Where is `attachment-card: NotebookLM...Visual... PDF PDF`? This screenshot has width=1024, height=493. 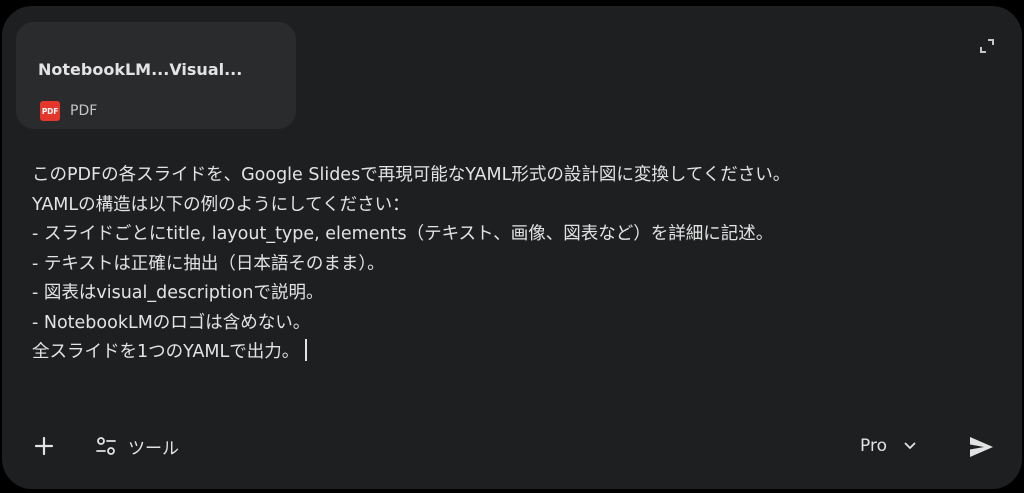
attachment-card: NotebookLM...Visual... PDF PDF is located at coordinates (156, 75).